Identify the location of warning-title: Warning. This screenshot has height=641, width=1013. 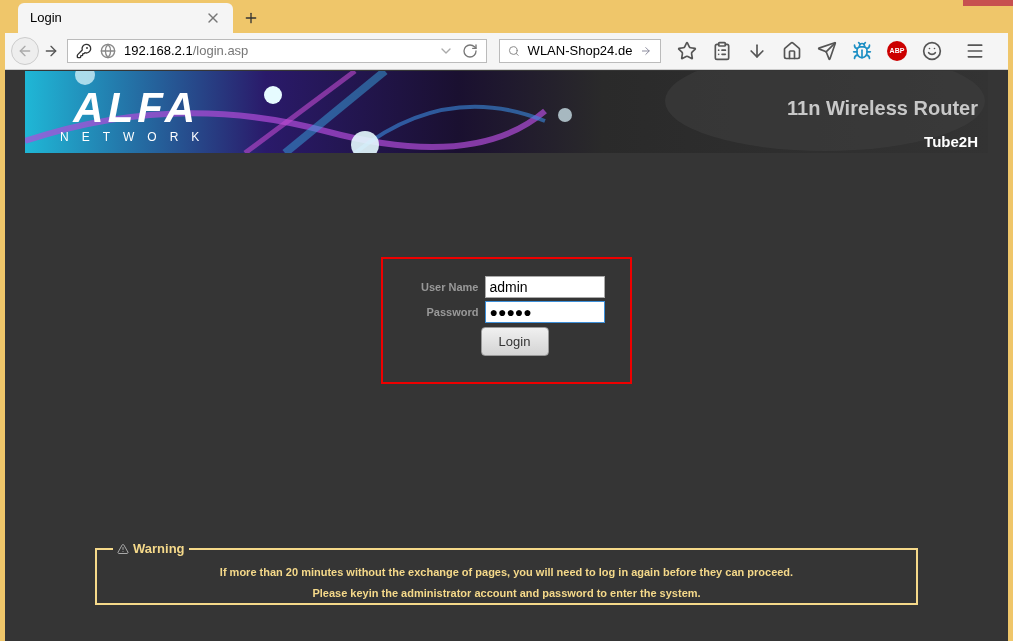
(159, 549).